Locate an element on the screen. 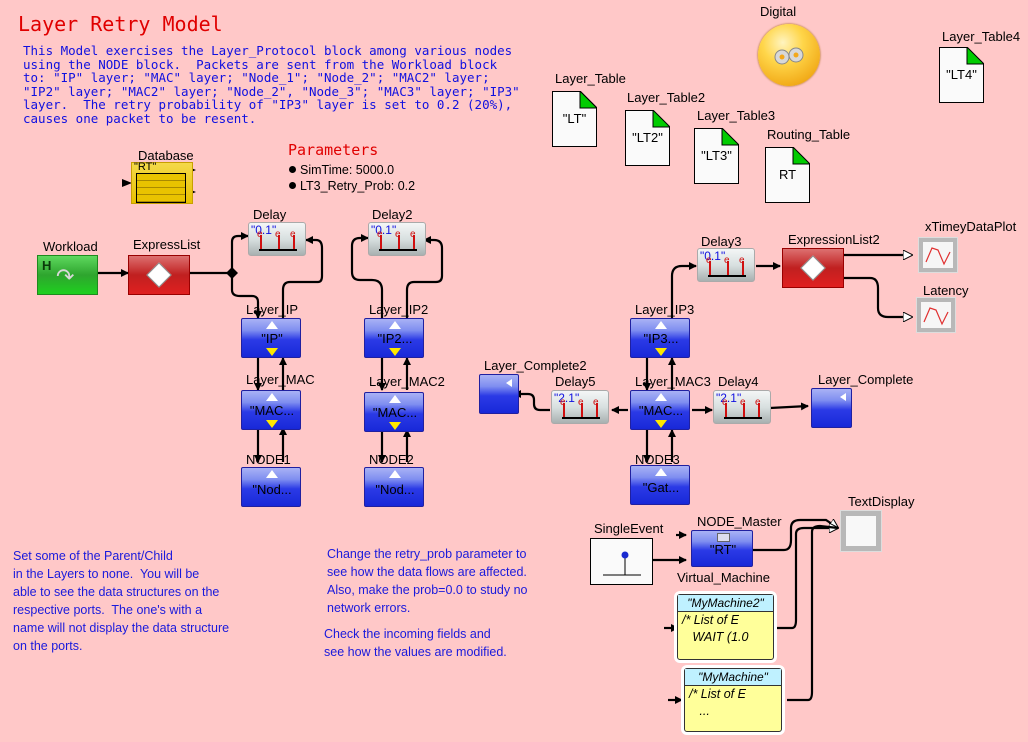  layer-ip-value: "IP" is located at coordinates (272, 338).